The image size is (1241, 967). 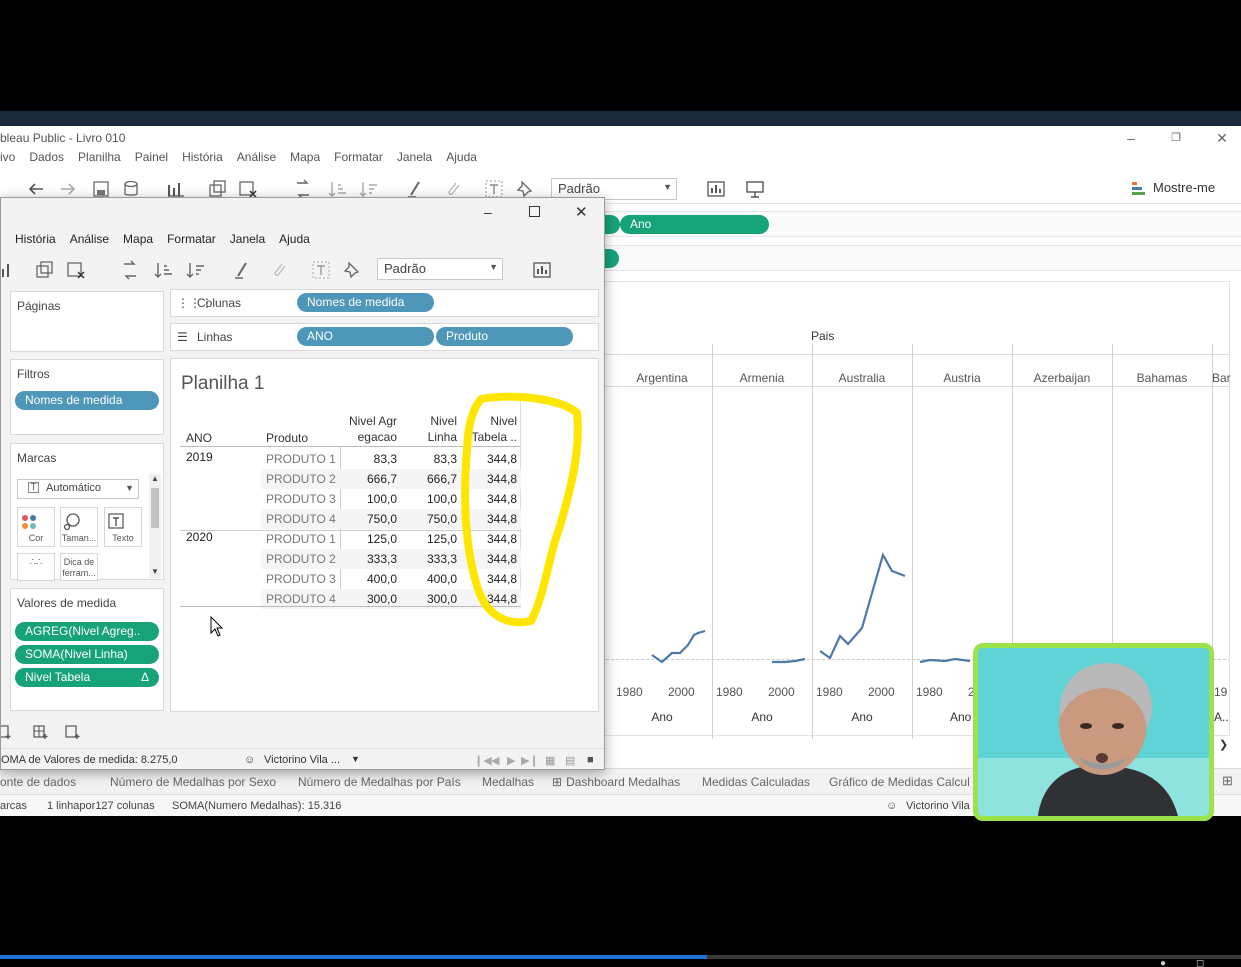 I want to click on main-rows-shelf, so click(x=914, y=258).